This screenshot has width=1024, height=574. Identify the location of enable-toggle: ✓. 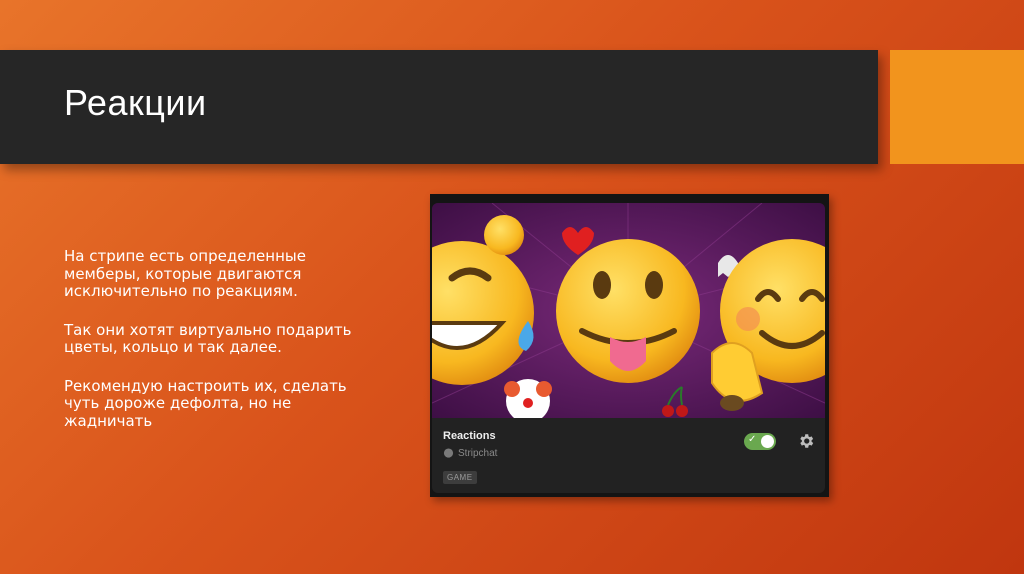
(760, 441).